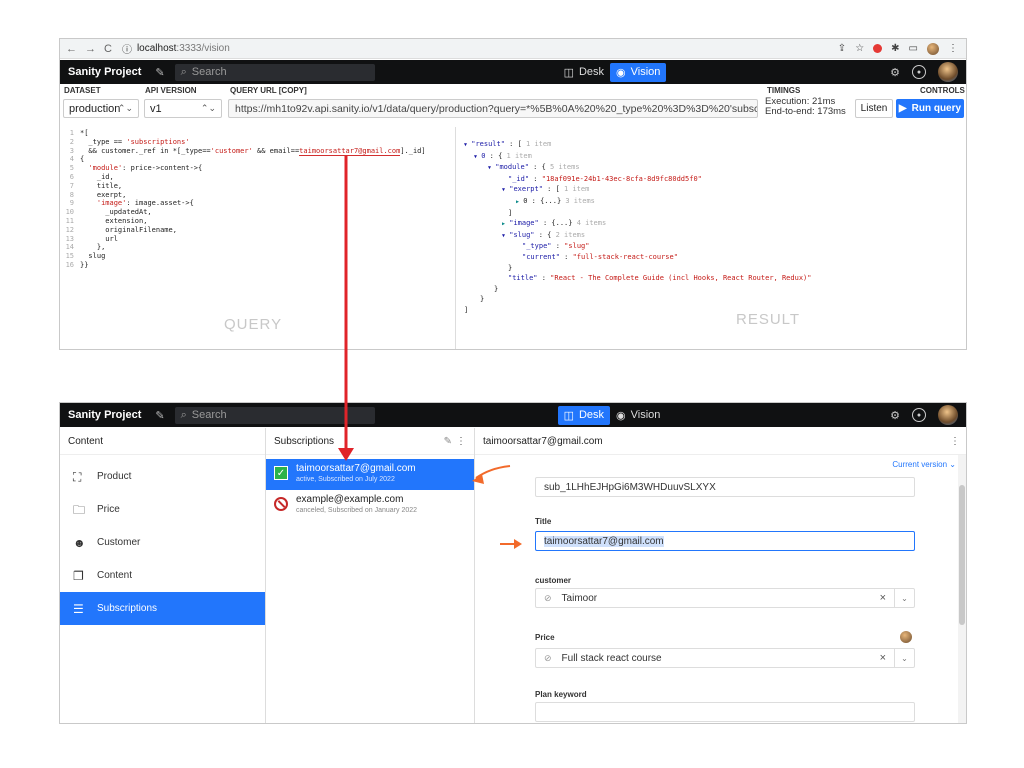  I want to click on orange-arrow-bottom-head, so click(518, 544).